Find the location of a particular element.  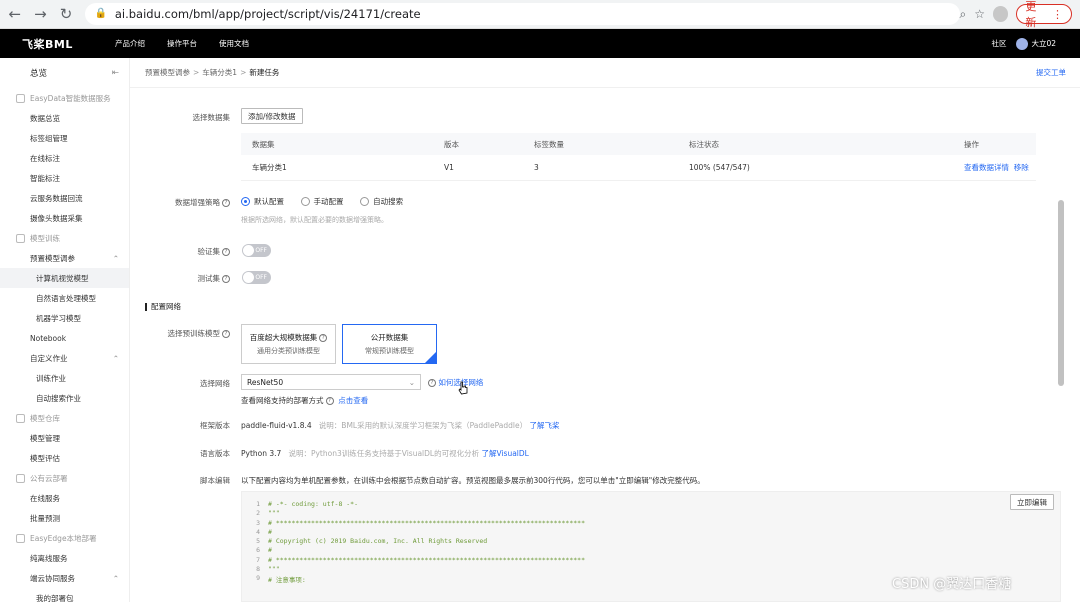

edit-now-button: 立即编辑 is located at coordinates (1032, 502).